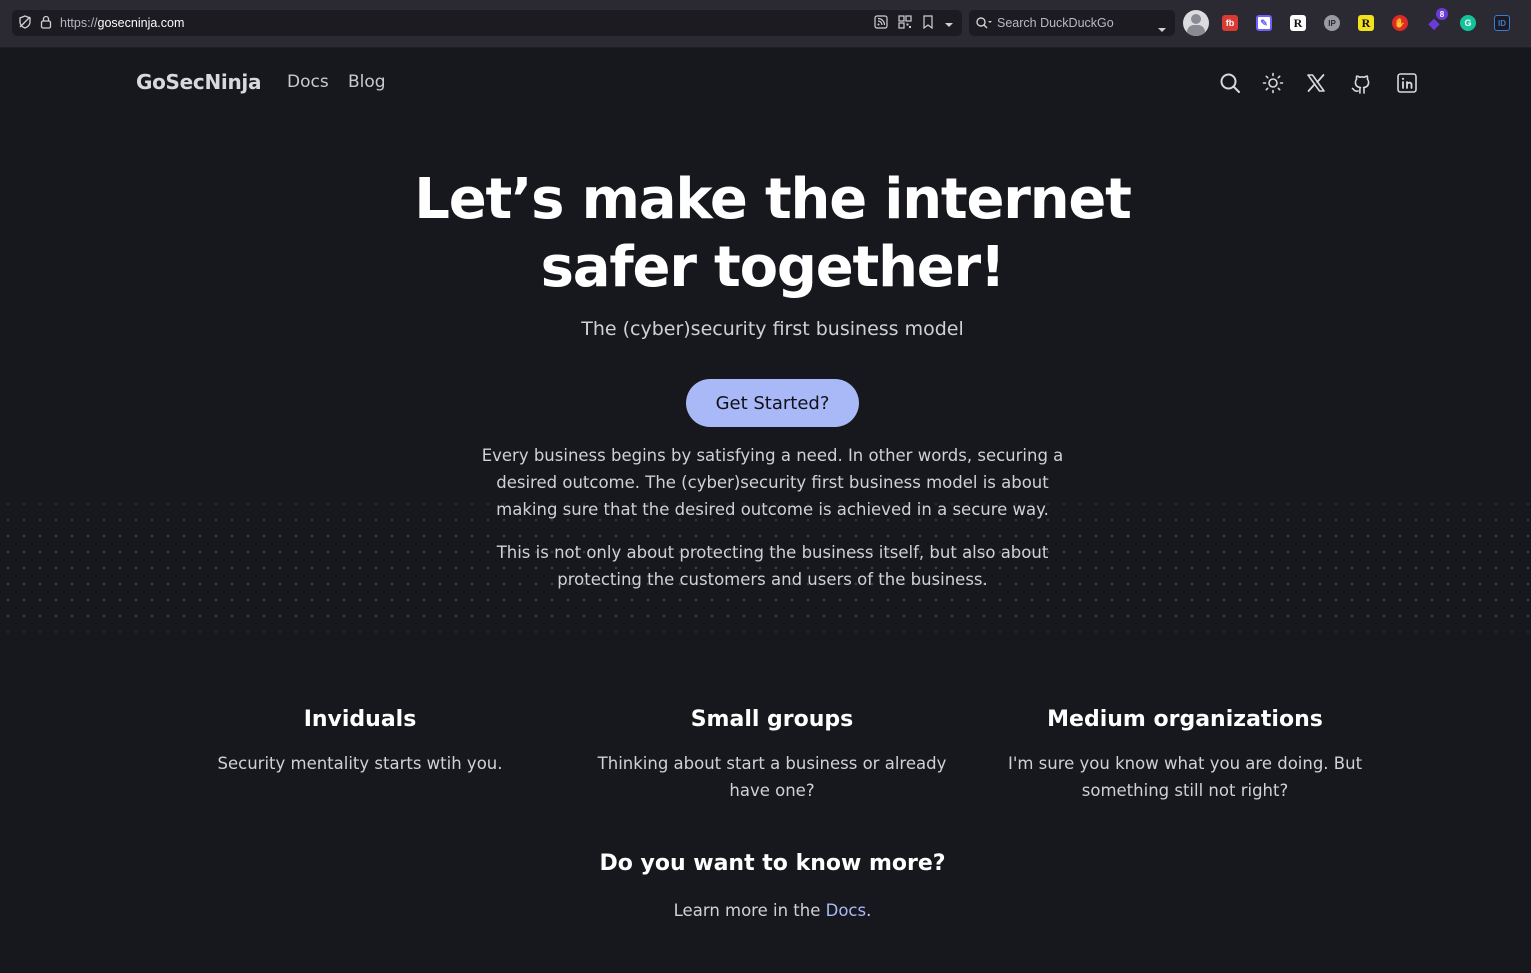 This screenshot has width=1531, height=973. I want to click on readability-label: R, so click(1366, 23).